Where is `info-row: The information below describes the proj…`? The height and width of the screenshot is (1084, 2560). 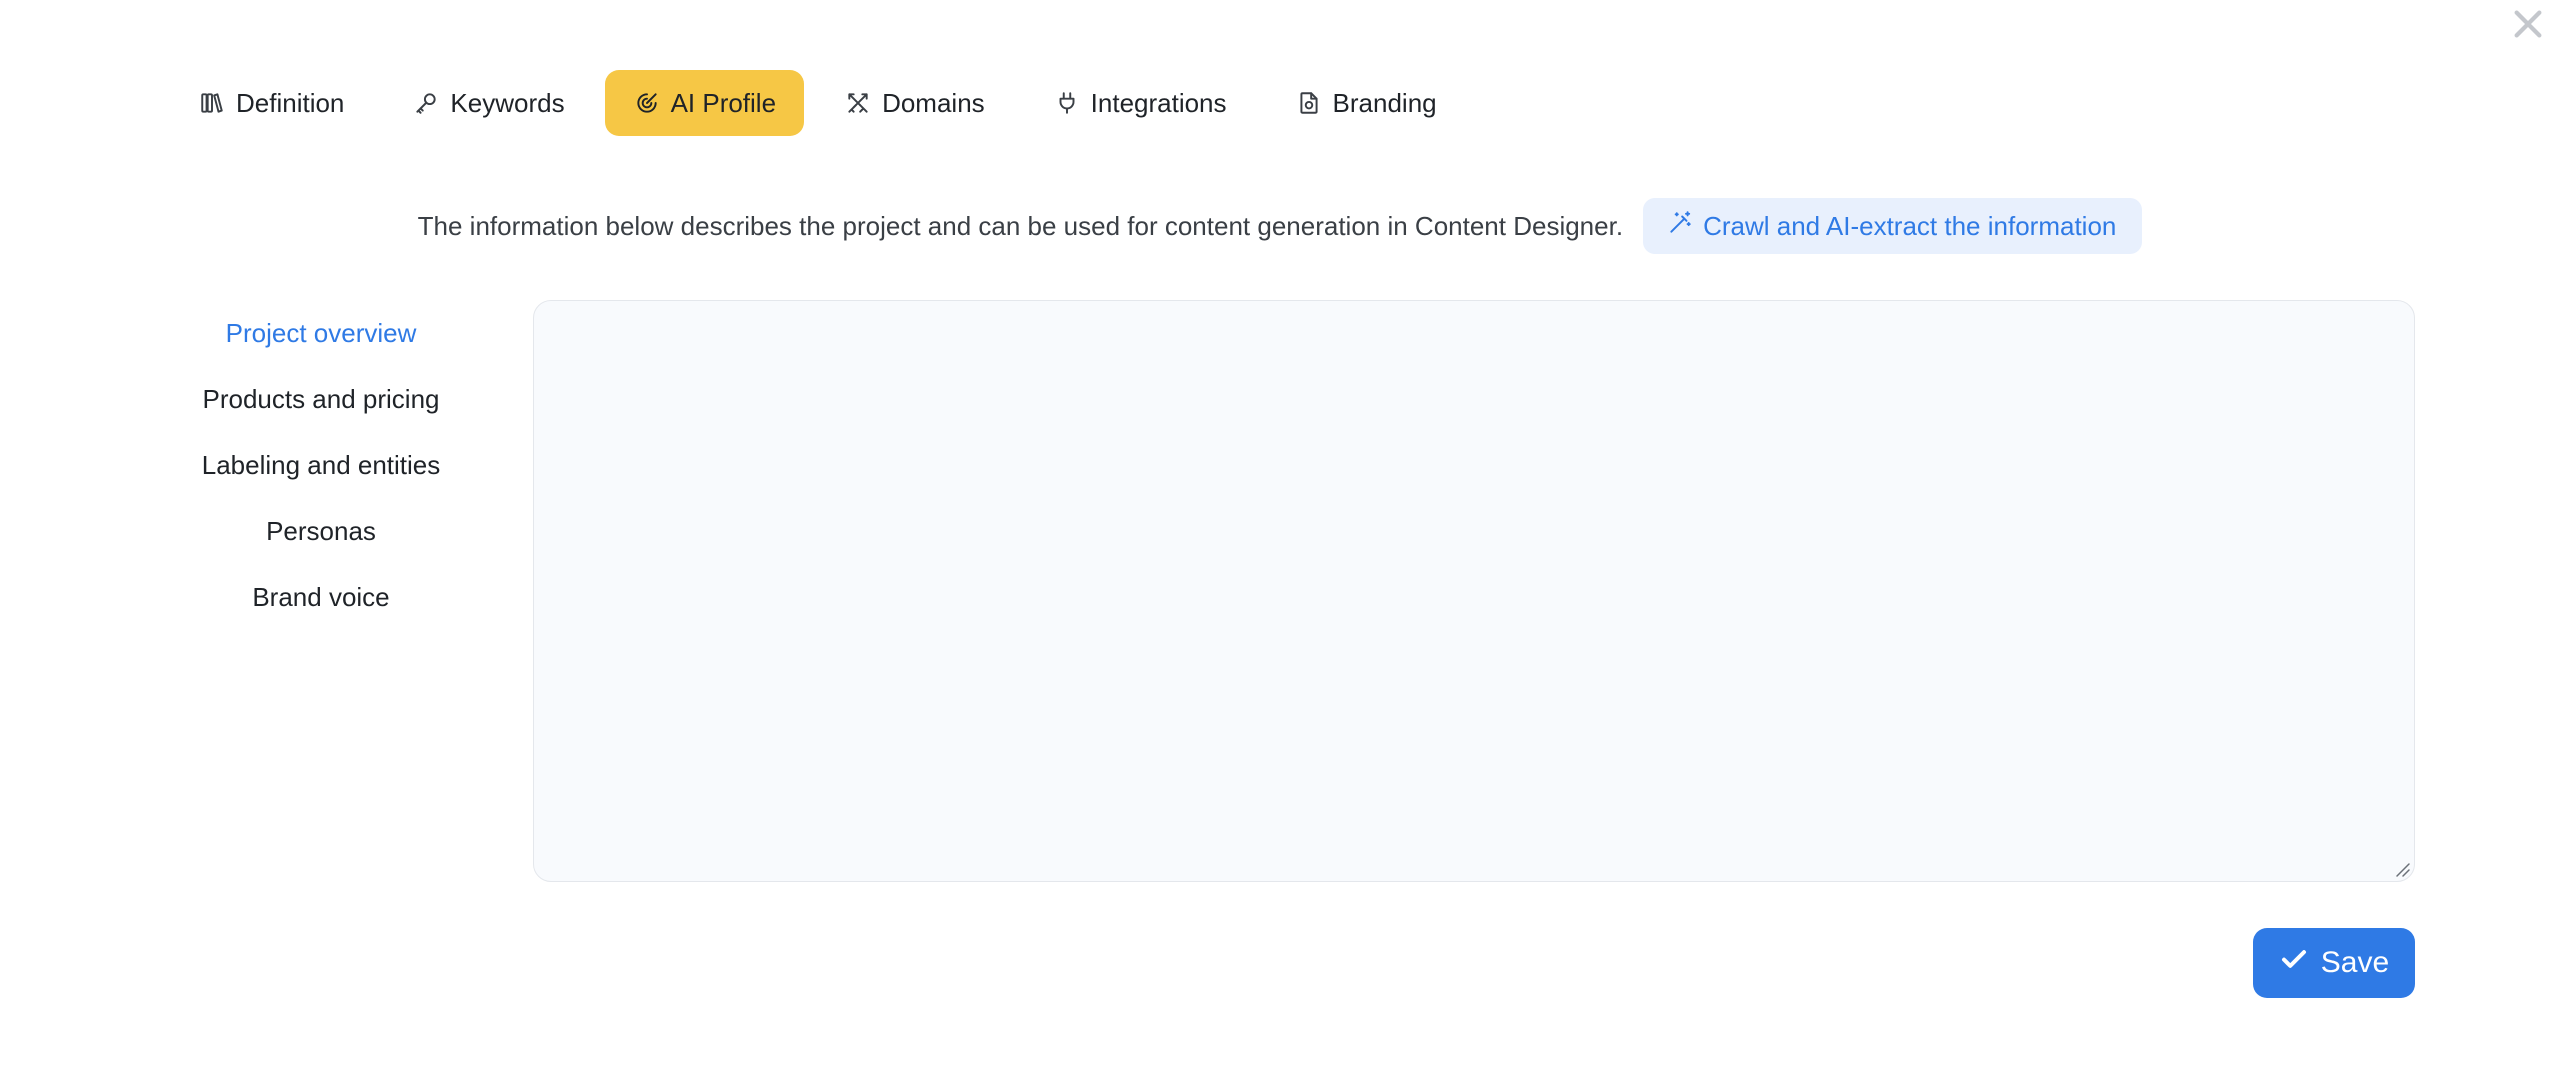 info-row: The information below describes the proj… is located at coordinates (1280, 226).